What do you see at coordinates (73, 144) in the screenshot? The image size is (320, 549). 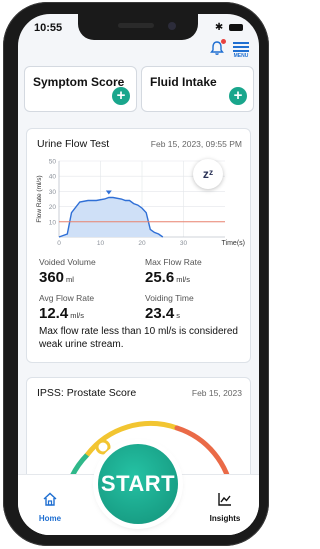 I see `urine-flow-title: Urine Flow Test` at bounding box center [73, 144].